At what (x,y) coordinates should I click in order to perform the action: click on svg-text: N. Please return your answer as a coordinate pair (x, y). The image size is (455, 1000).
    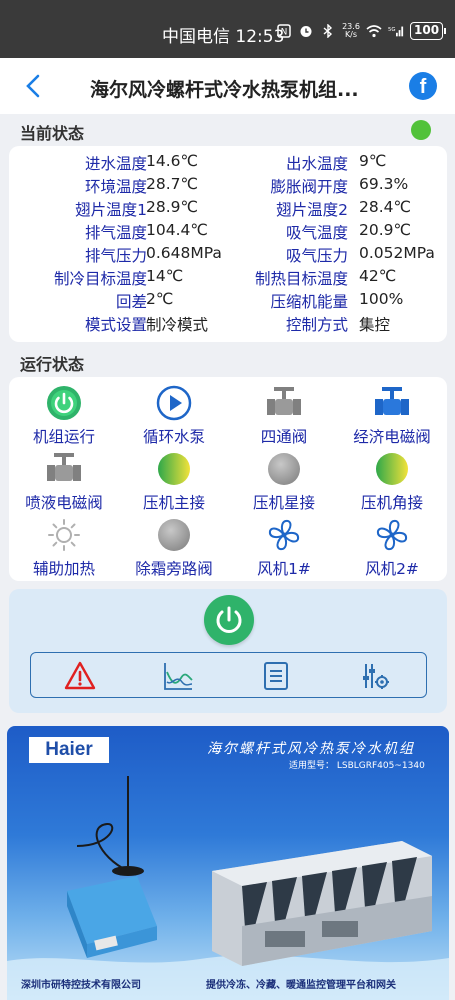
    Looking at the image, I should click on (284, 33).